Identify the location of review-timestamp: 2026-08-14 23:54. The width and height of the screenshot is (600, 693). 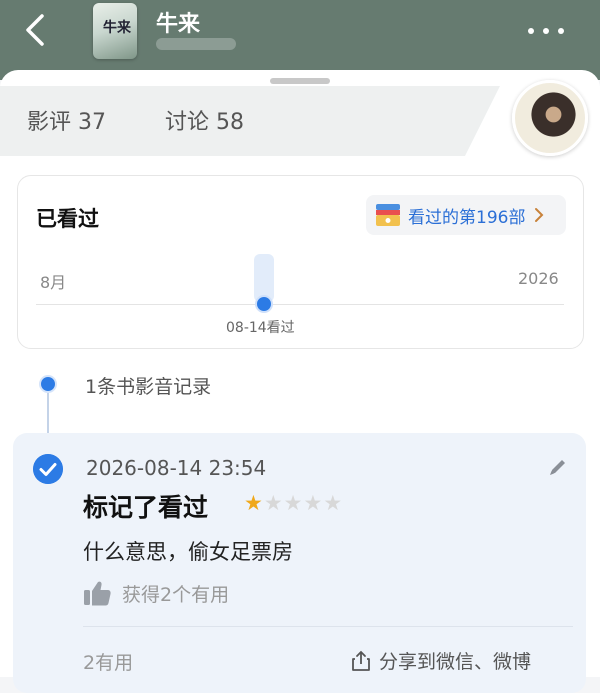
(176, 468).